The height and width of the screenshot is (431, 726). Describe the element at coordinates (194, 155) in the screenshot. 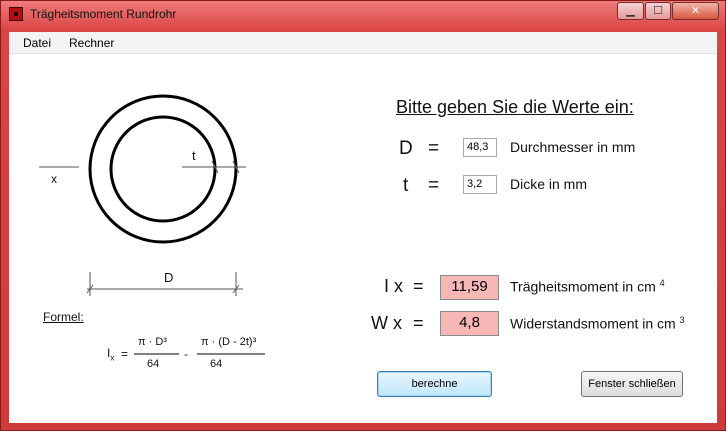

I see `thickness-label: t` at that location.